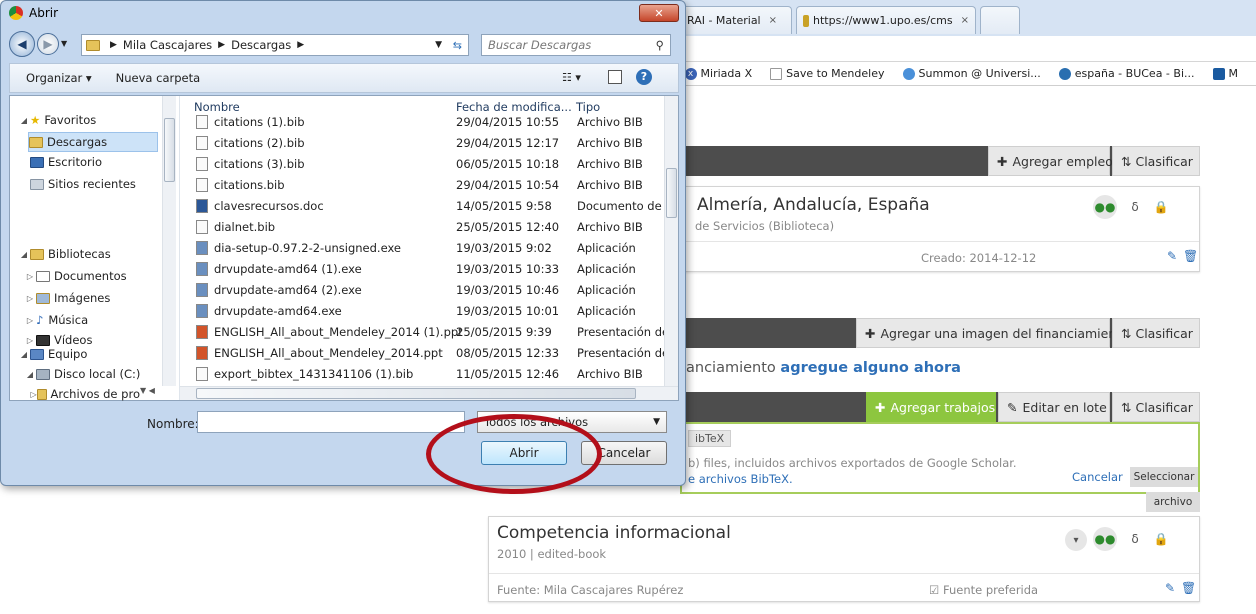 The image size is (1256, 614). What do you see at coordinates (83, 184) in the screenshot?
I see `nav-recent: Sitios recientes` at bounding box center [83, 184].